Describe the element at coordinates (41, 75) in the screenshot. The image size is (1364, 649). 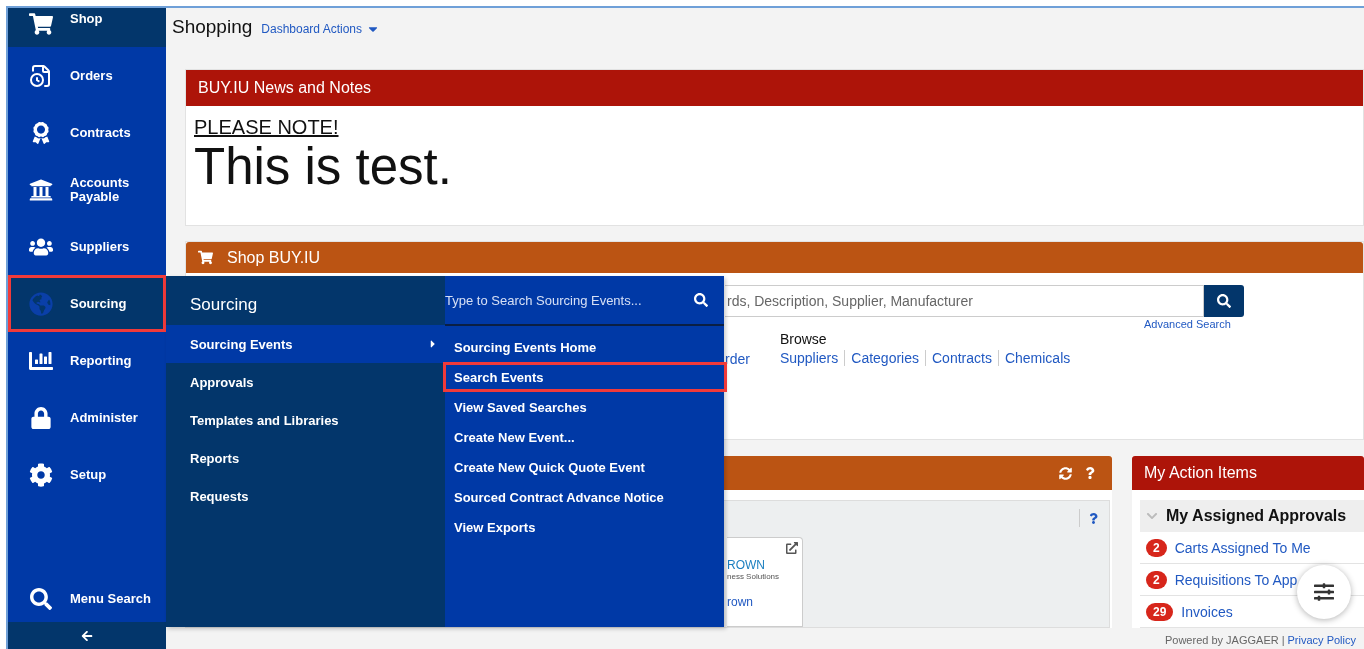
I see `file-clock-icon` at that location.